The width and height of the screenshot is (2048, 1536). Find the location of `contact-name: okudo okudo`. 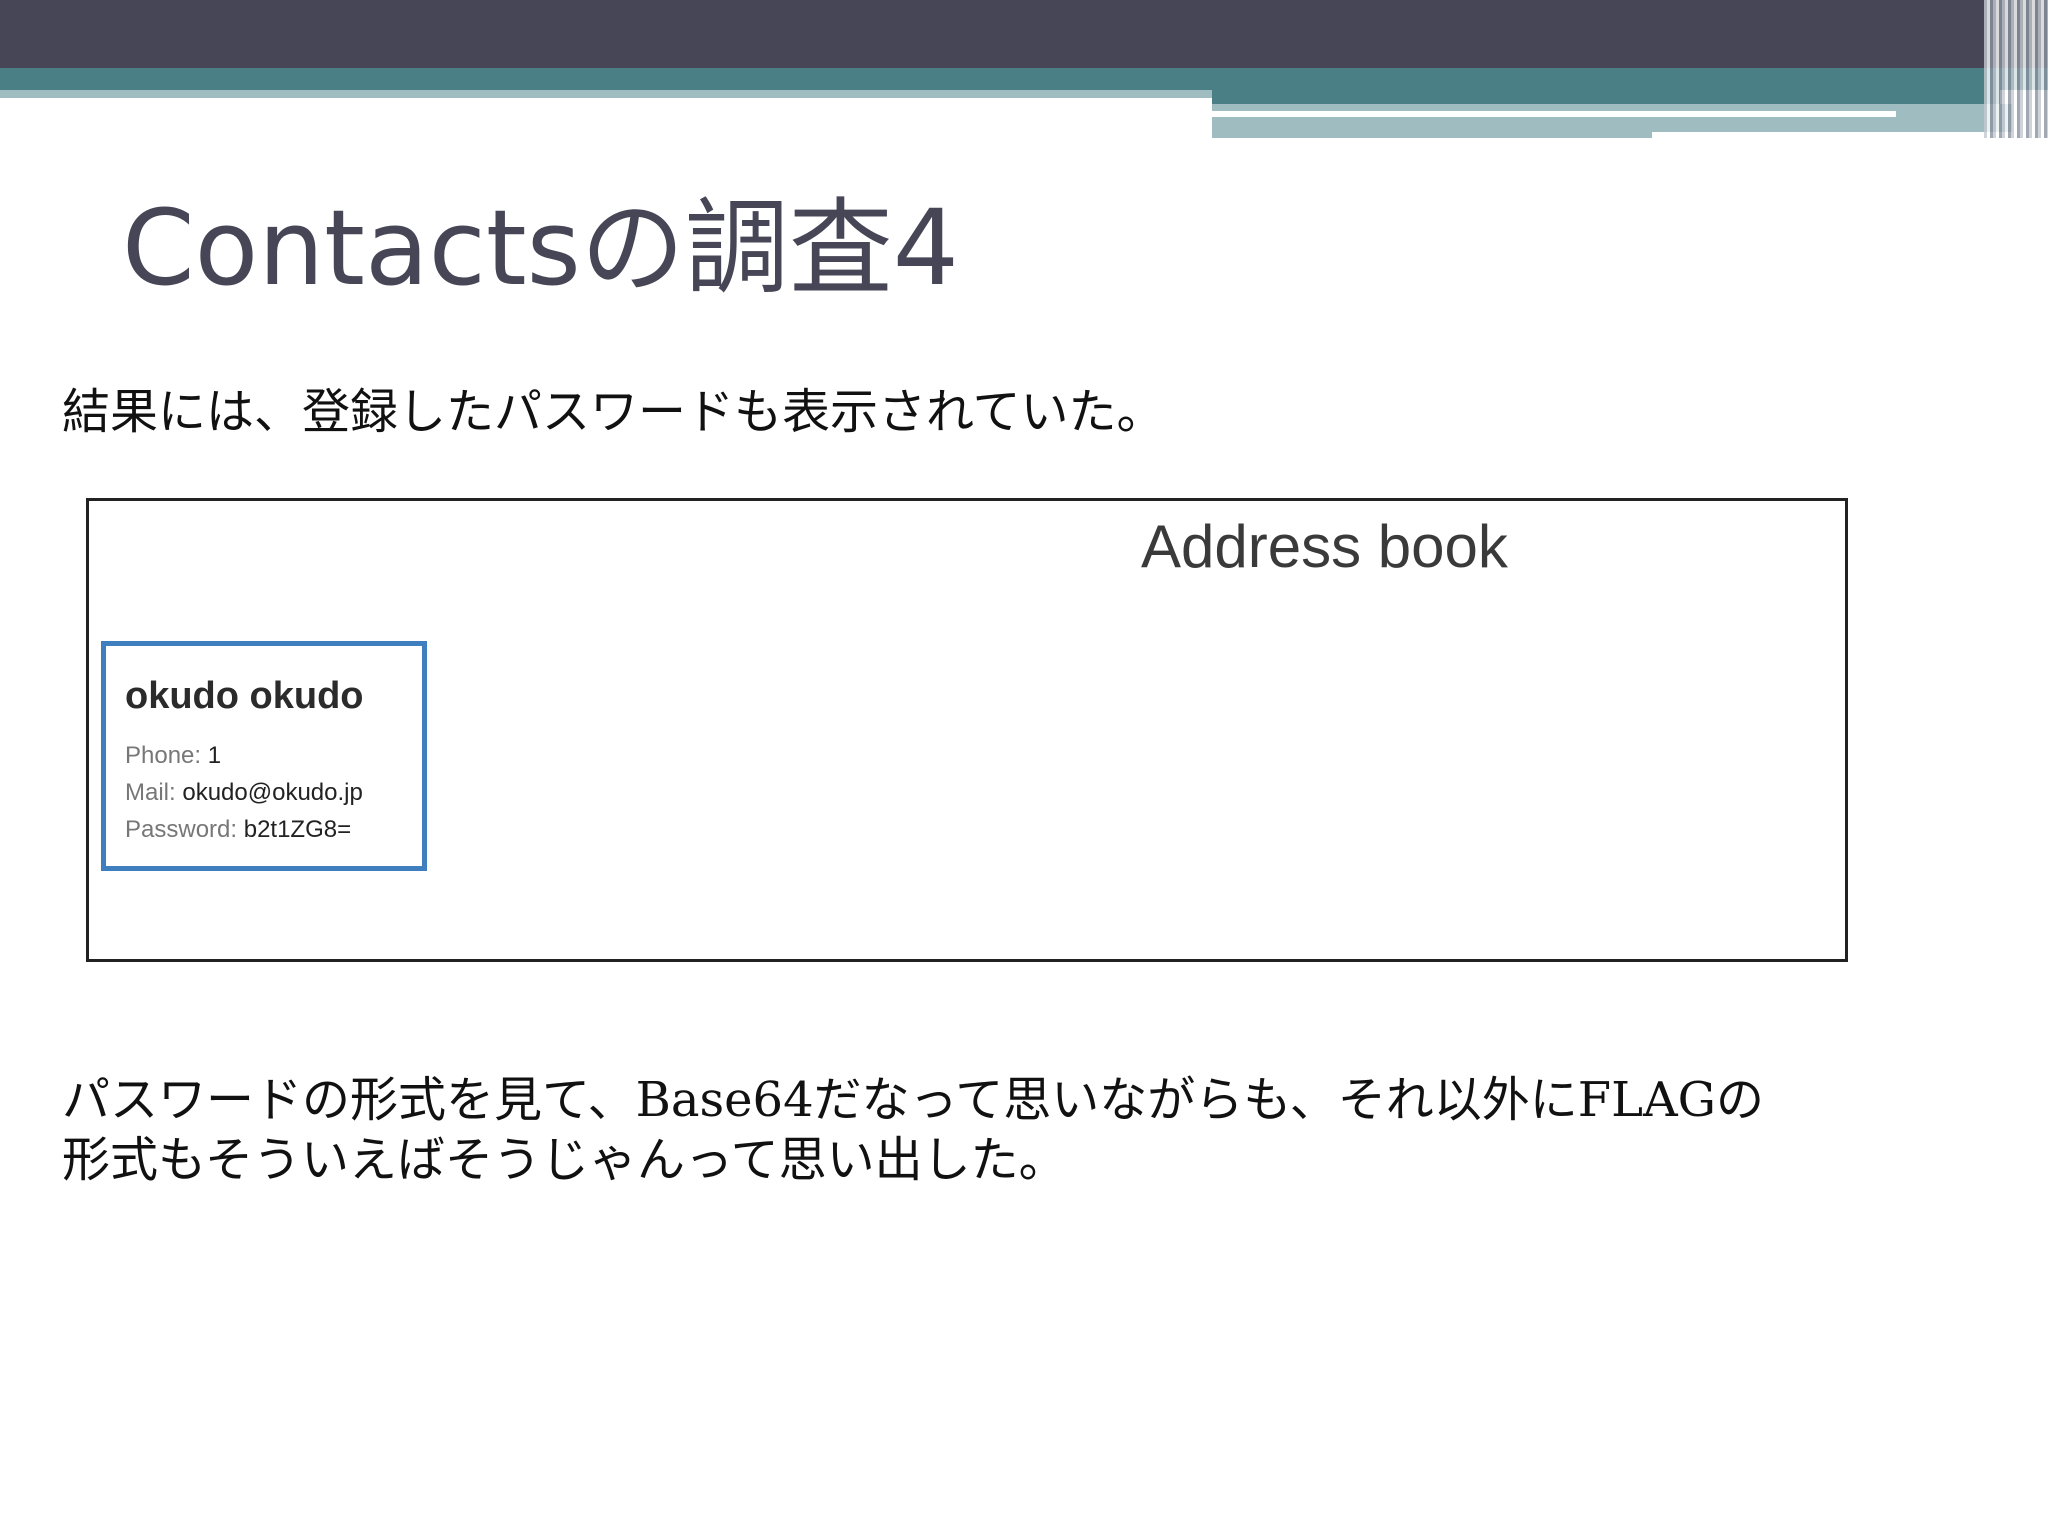

contact-name: okudo okudo is located at coordinates (244, 696).